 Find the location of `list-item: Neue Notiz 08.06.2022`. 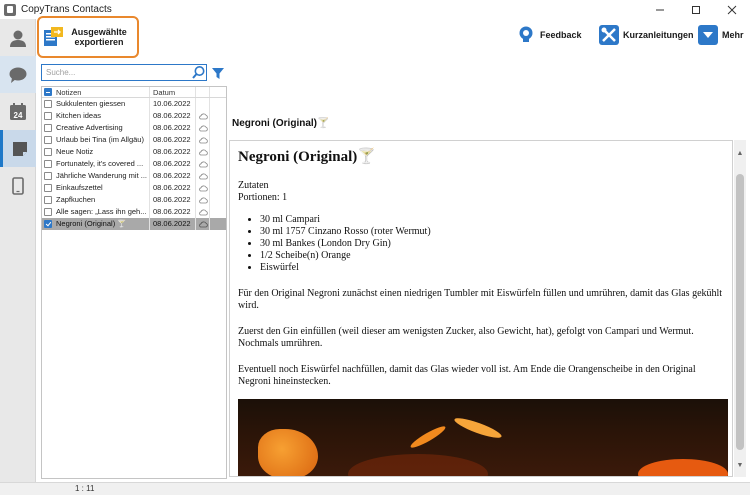

list-item: Neue Notiz 08.06.2022 is located at coordinates (134, 152).